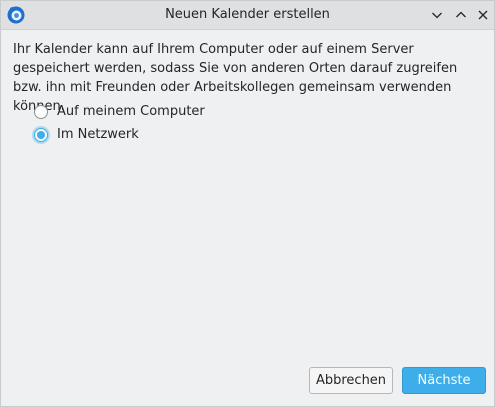 This screenshot has width=495, height=407. Describe the element at coordinates (351, 380) in the screenshot. I see `cancel-button: Abbrechen` at that location.